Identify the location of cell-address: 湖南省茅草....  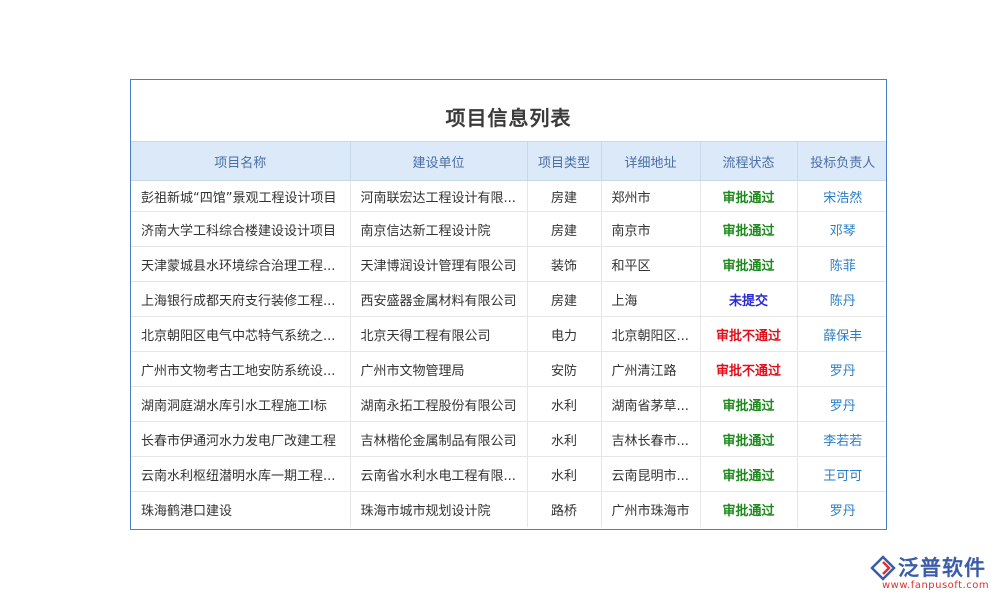
(651, 404).